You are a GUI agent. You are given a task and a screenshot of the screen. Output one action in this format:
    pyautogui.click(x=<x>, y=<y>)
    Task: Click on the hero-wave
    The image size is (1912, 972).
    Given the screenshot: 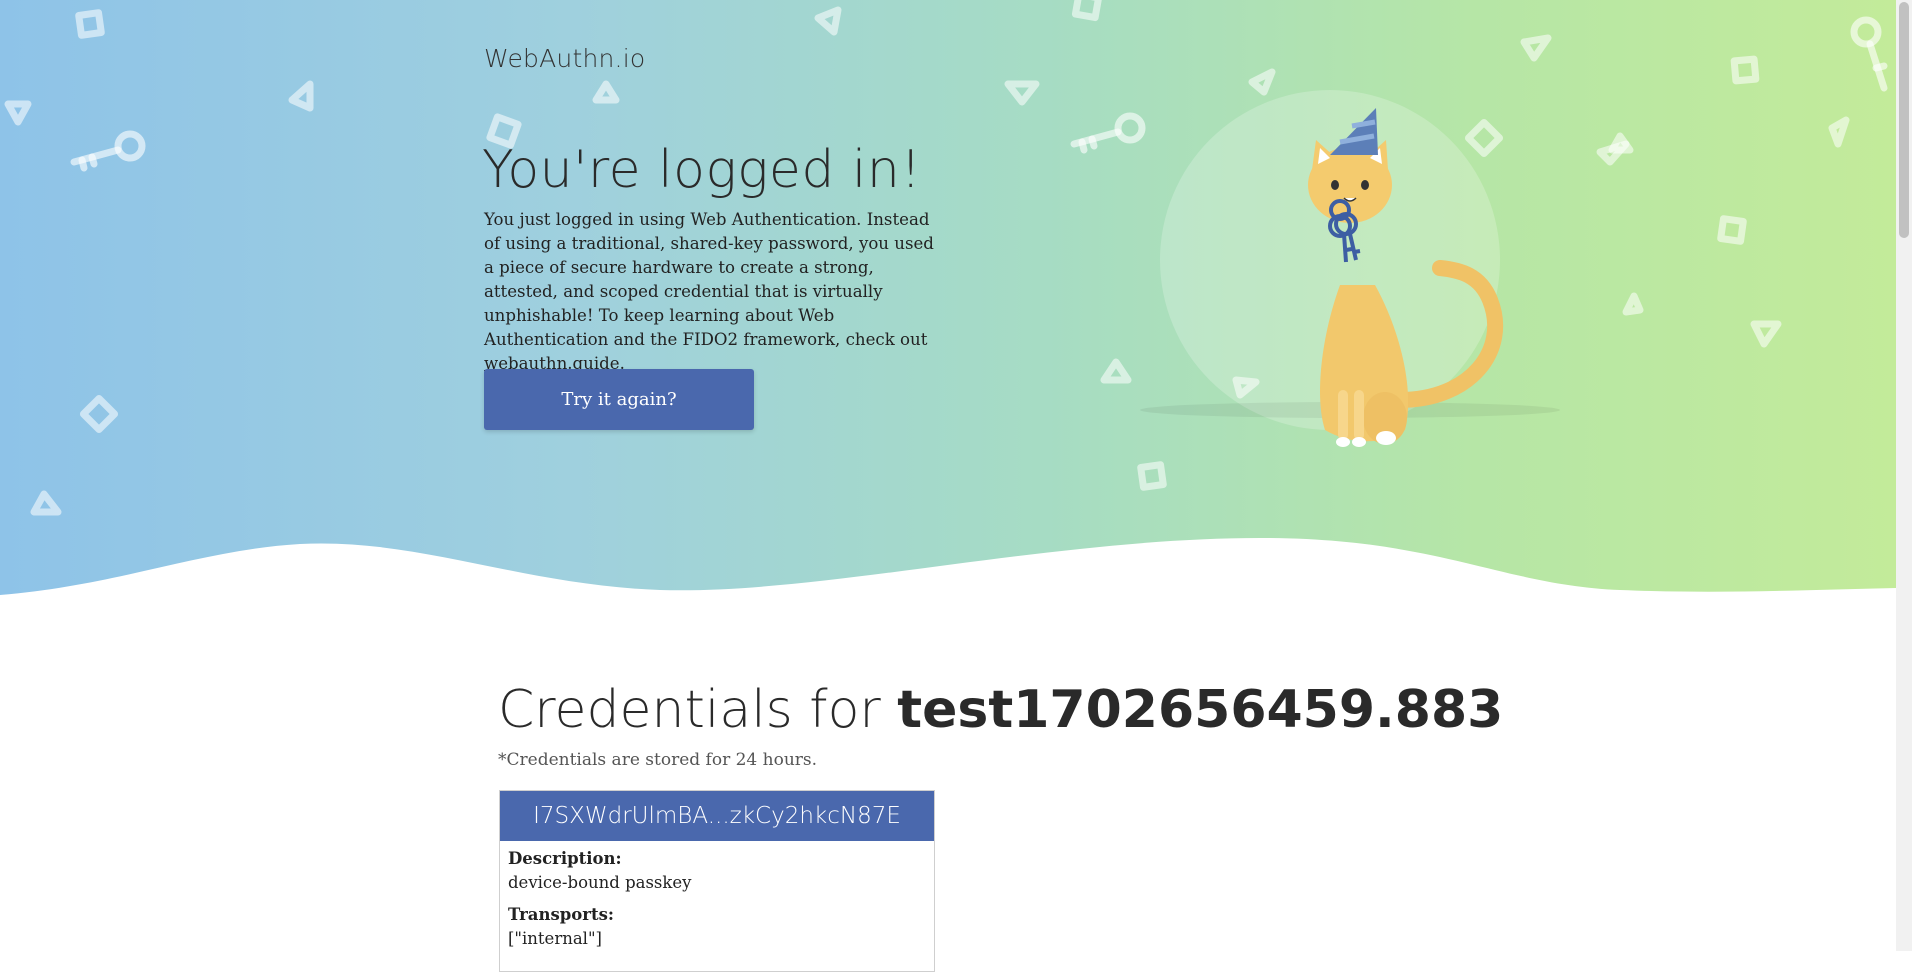 What is the action you would take?
    pyautogui.click(x=948, y=569)
    